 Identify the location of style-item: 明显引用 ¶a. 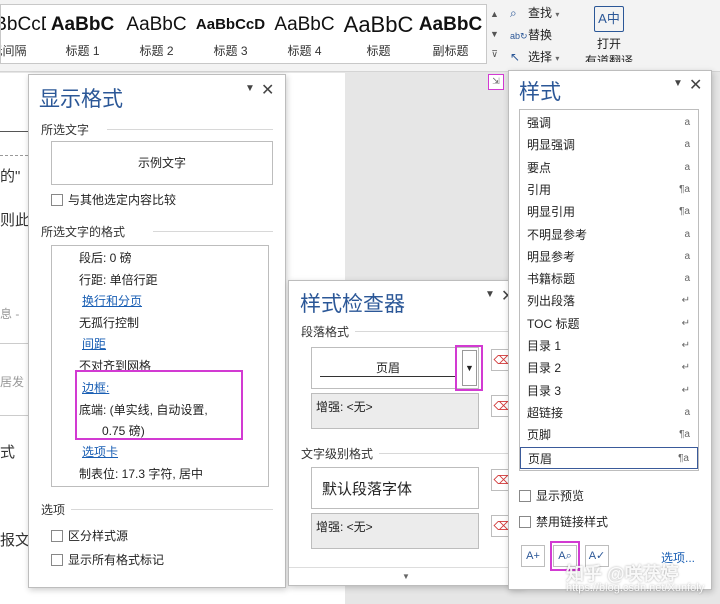
(609, 212).